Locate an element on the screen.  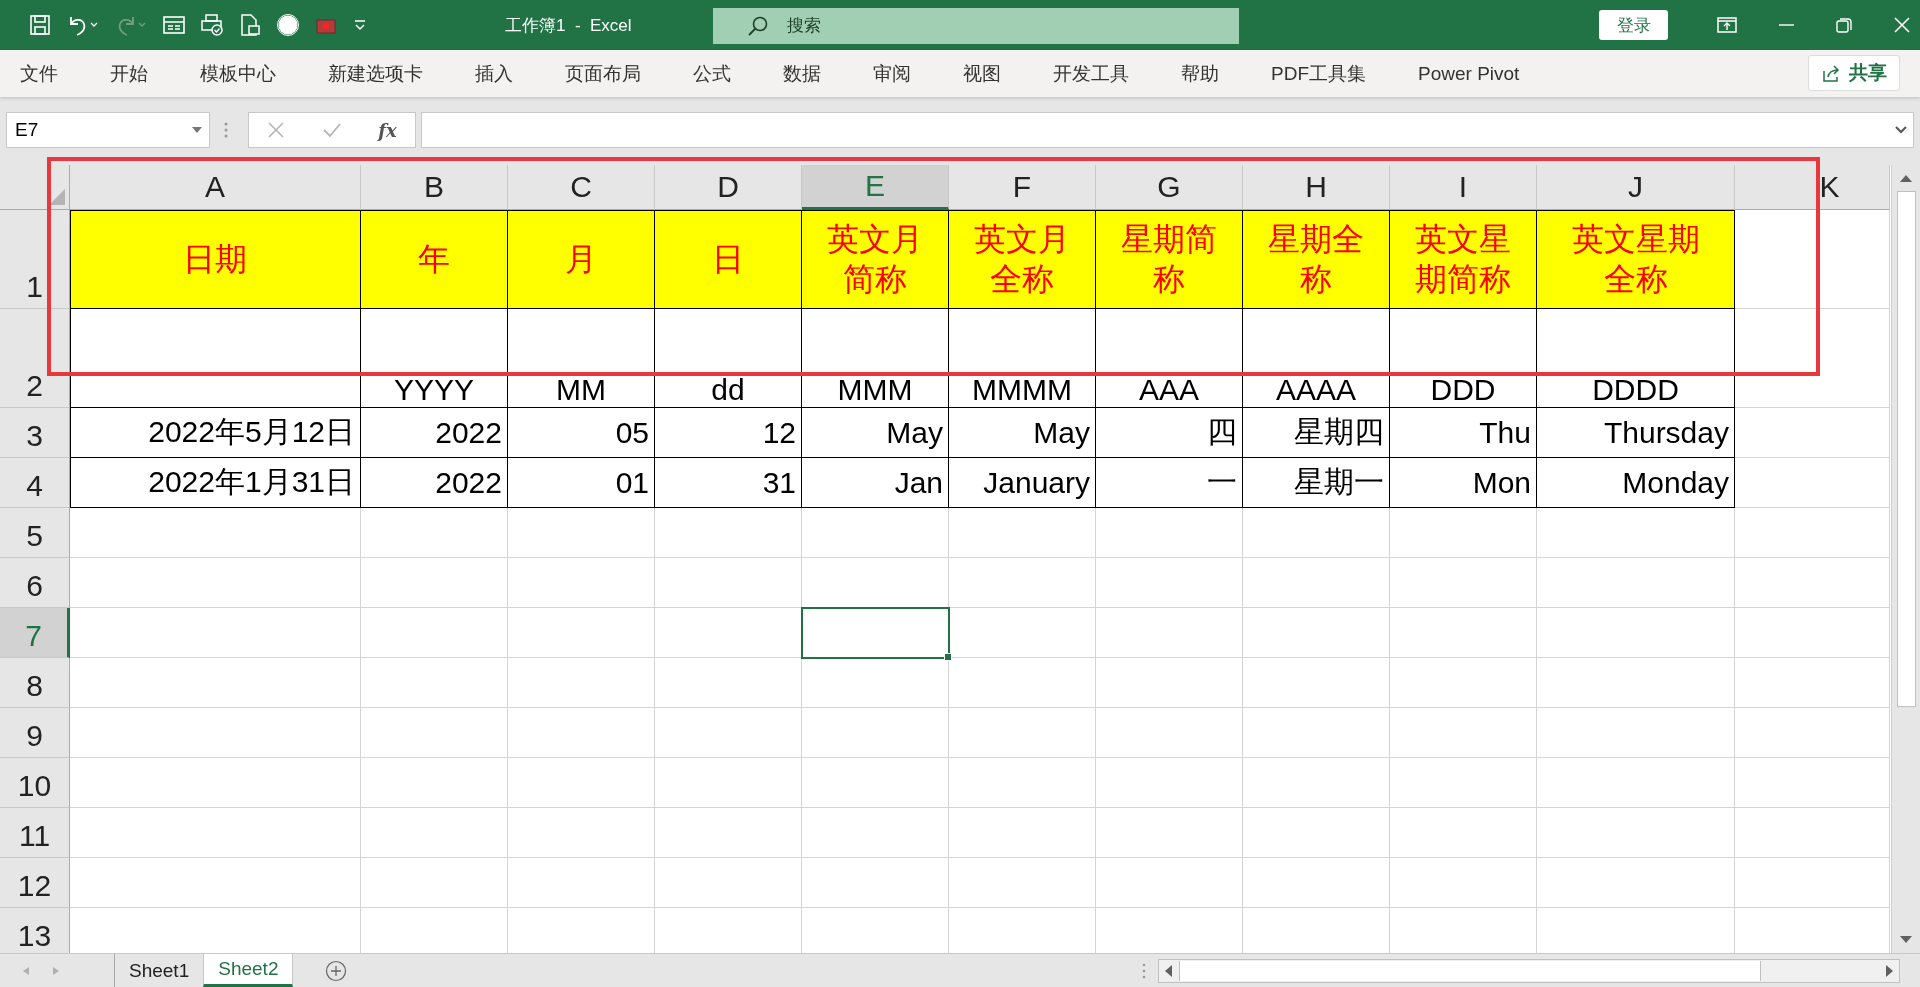
ribbon-tab: 开始 is located at coordinates (129, 73).